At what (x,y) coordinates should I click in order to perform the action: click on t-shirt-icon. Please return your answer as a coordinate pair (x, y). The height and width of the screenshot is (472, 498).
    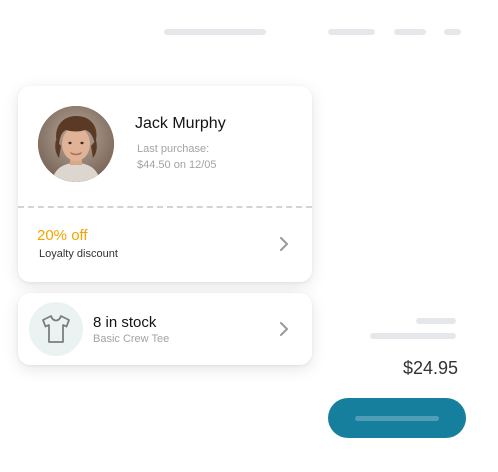
    Looking at the image, I should click on (56, 329).